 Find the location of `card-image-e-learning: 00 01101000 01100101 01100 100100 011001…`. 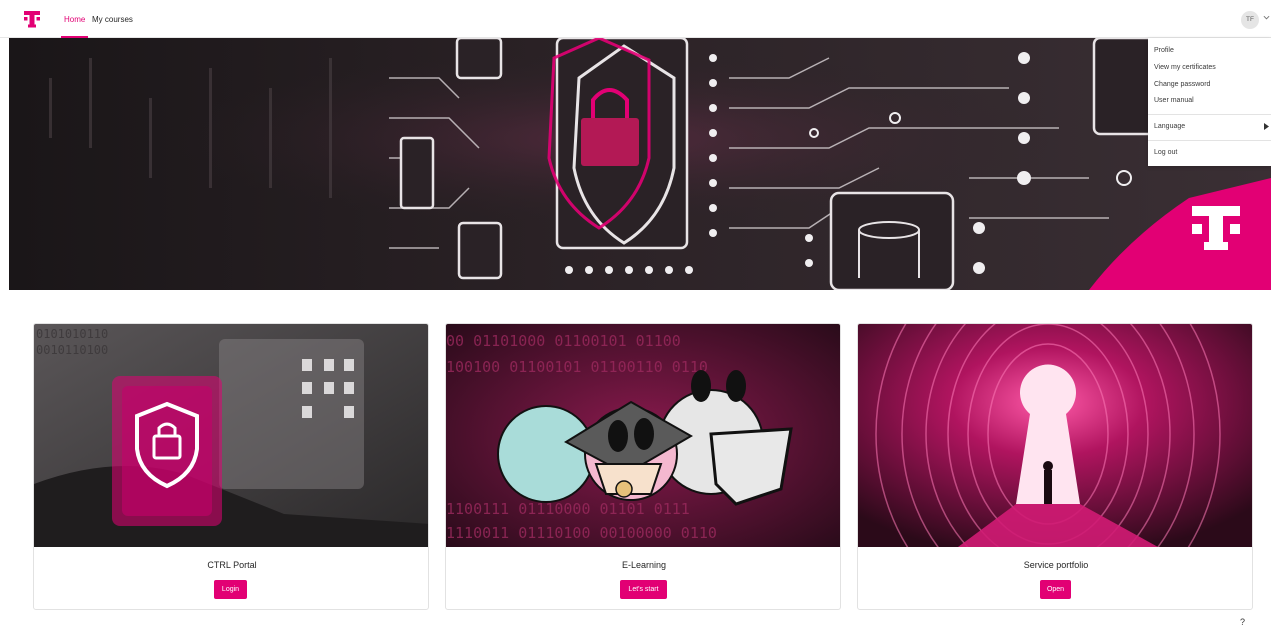

card-image-e-learning: 00 01101000 01100101 01100 100100 011001… is located at coordinates (643, 435).